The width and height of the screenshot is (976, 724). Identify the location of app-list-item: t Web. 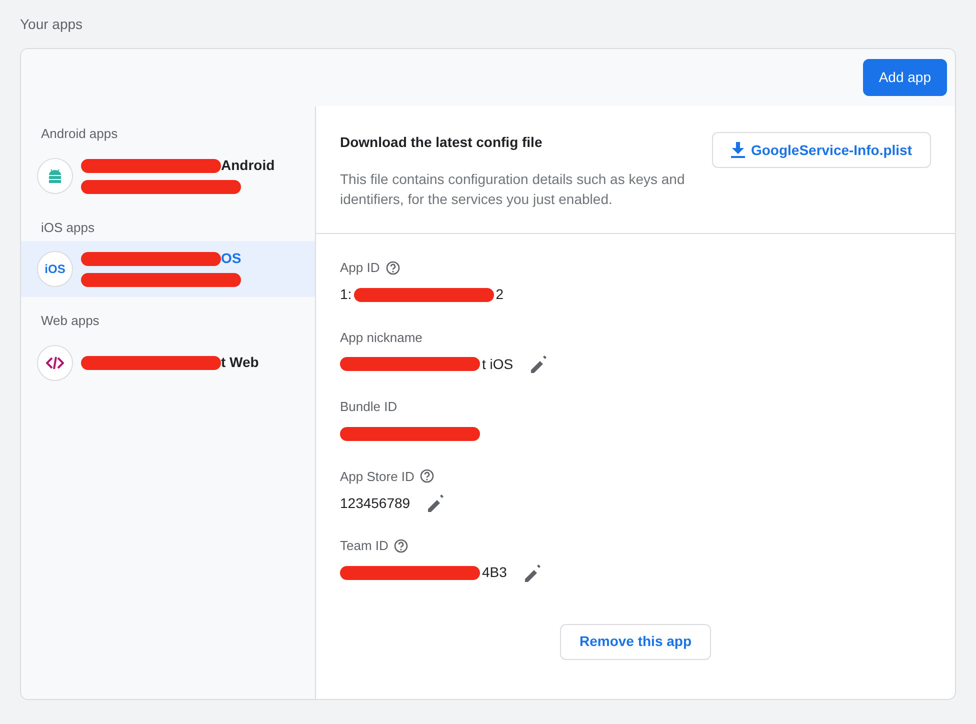
(168, 362).